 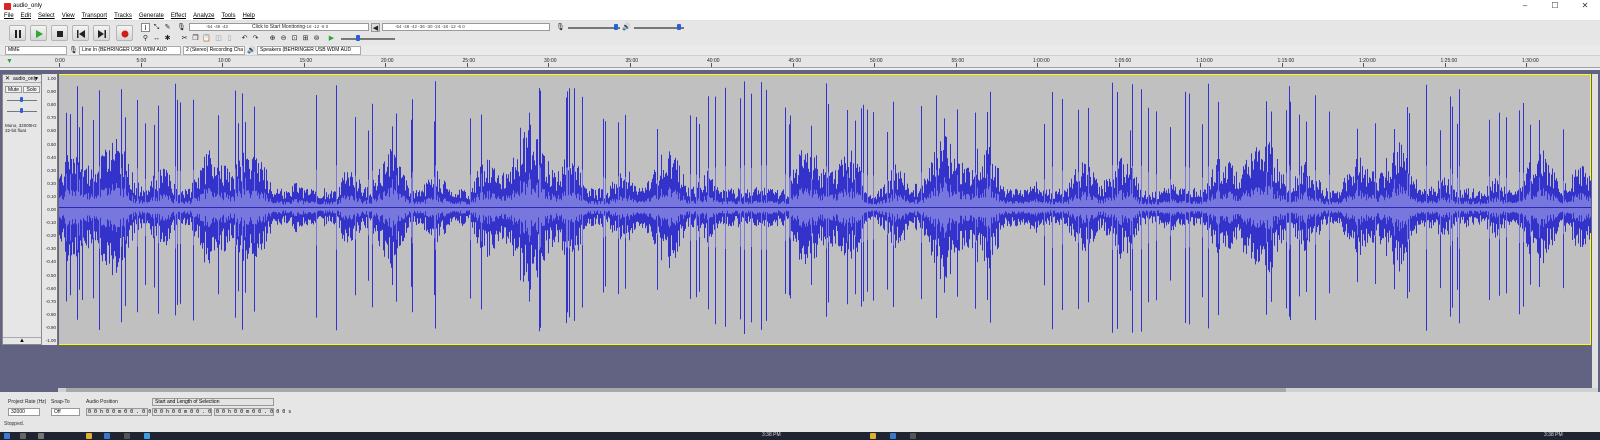 What do you see at coordinates (68, 16) in the screenshot?
I see `menu-view: View` at bounding box center [68, 16].